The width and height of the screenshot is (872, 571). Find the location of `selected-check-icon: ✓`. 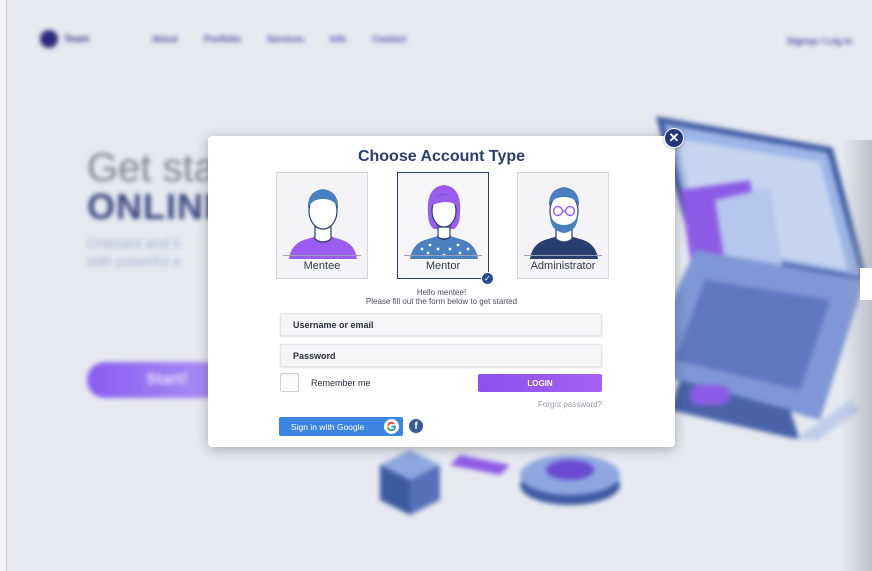

selected-check-icon: ✓ is located at coordinates (487, 278).